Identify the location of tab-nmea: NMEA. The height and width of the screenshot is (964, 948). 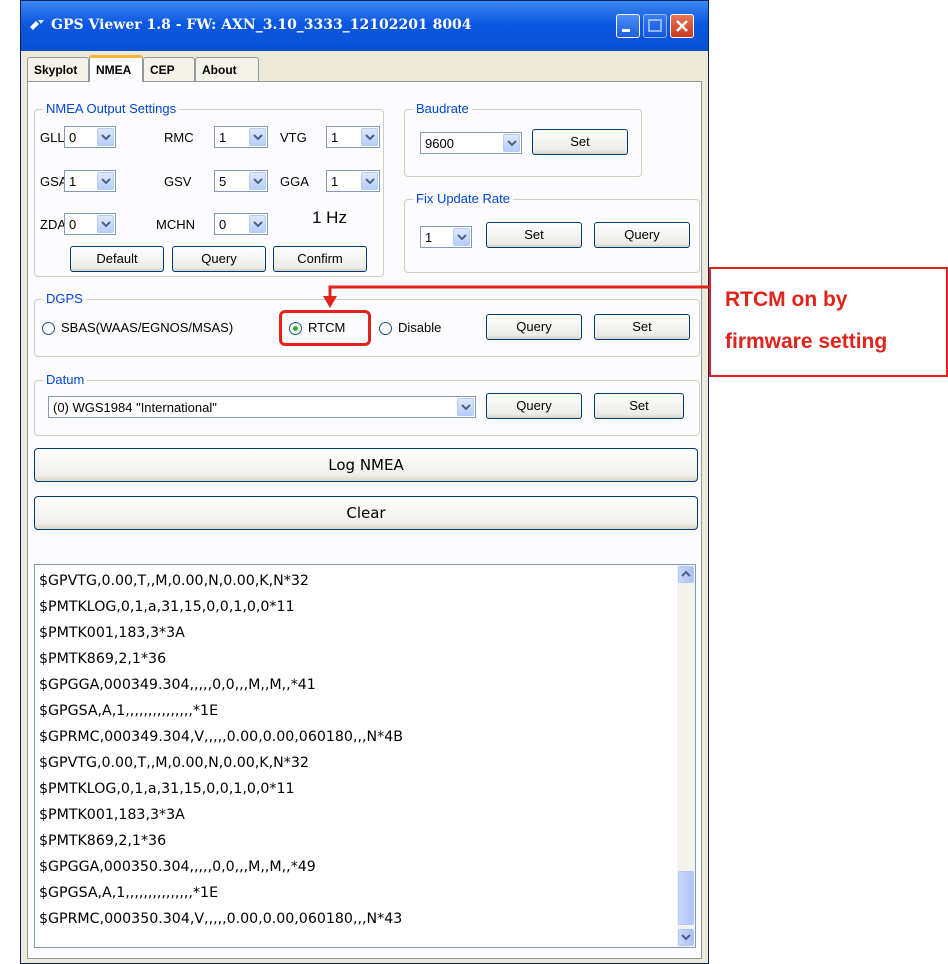
(116, 68).